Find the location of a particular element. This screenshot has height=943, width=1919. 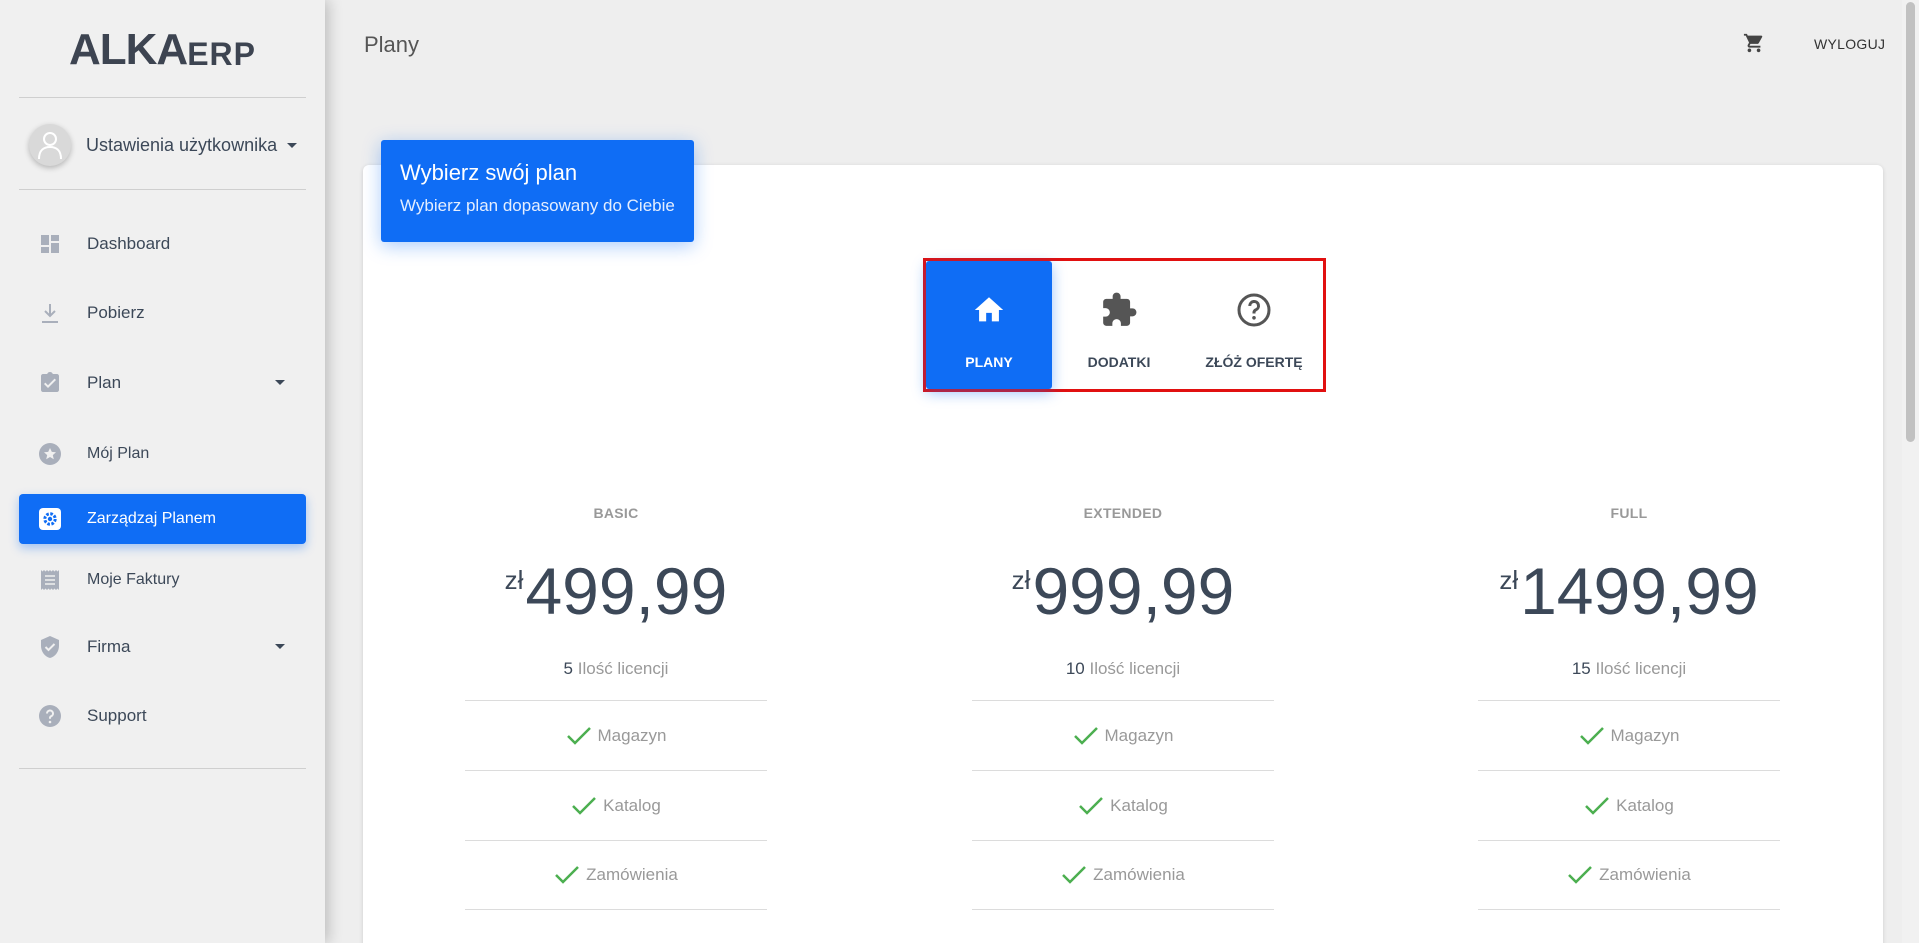

logout-link: WYLOGUJ is located at coordinates (1849, 44).